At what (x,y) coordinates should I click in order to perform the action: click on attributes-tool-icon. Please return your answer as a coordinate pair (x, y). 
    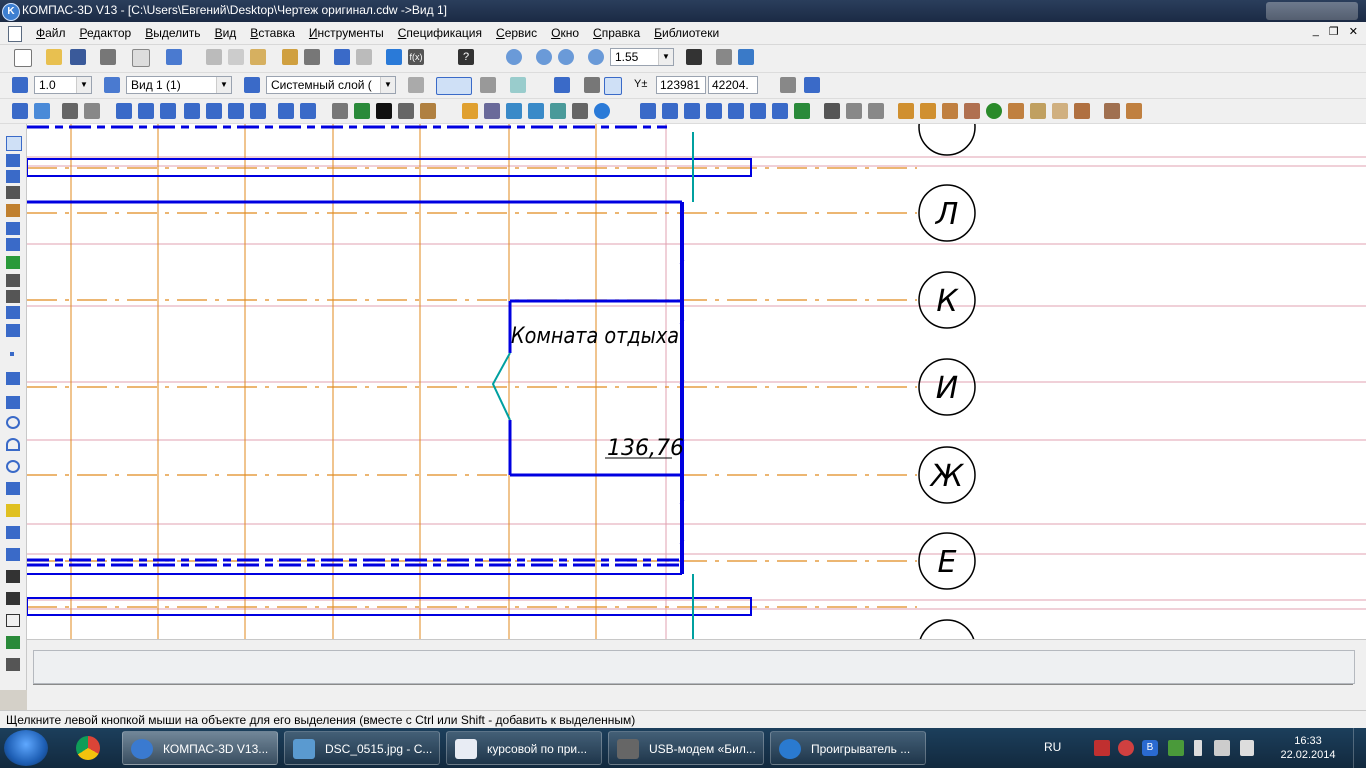
    Looking at the image, I should click on (13, 330).